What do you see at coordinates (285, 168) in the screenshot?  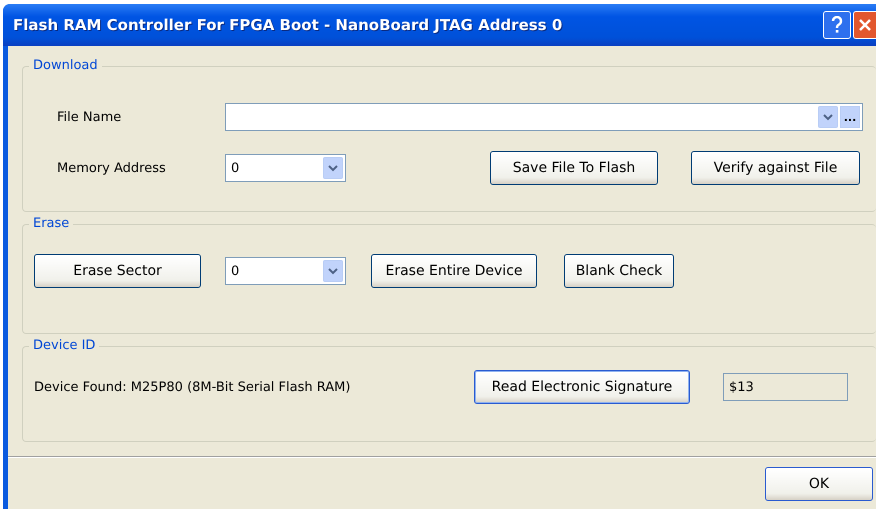 I see `memory-address-combo: 0` at bounding box center [285, 168].